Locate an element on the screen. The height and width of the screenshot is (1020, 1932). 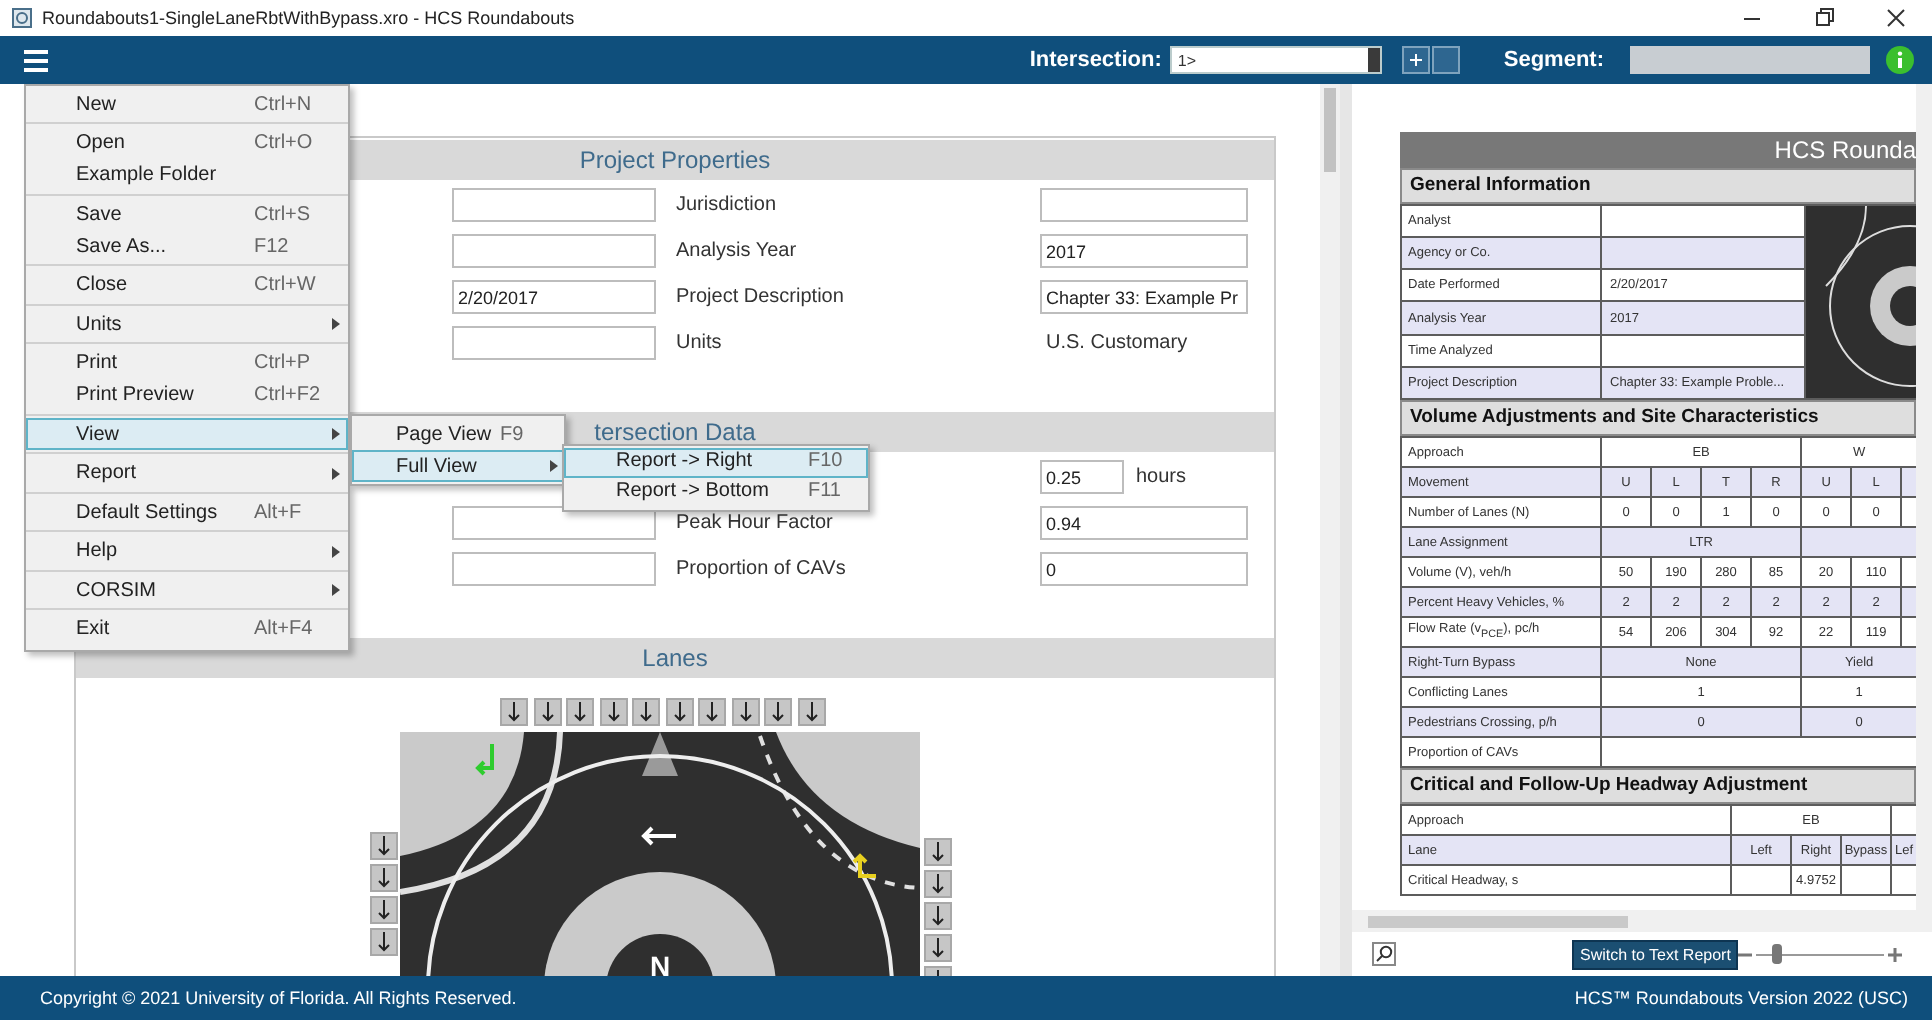
shortcut-label: Ctrl+W is located at coordinates (286, 285).